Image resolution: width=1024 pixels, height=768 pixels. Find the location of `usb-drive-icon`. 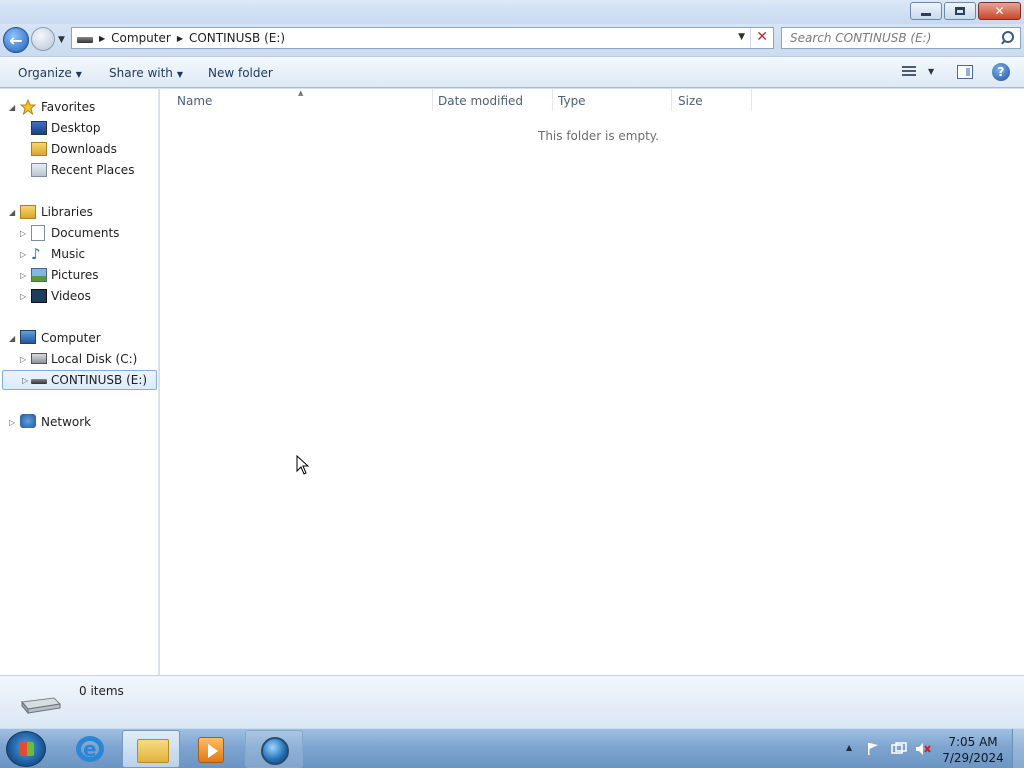

usb-drive-icon is located at coordinates (39, 381).